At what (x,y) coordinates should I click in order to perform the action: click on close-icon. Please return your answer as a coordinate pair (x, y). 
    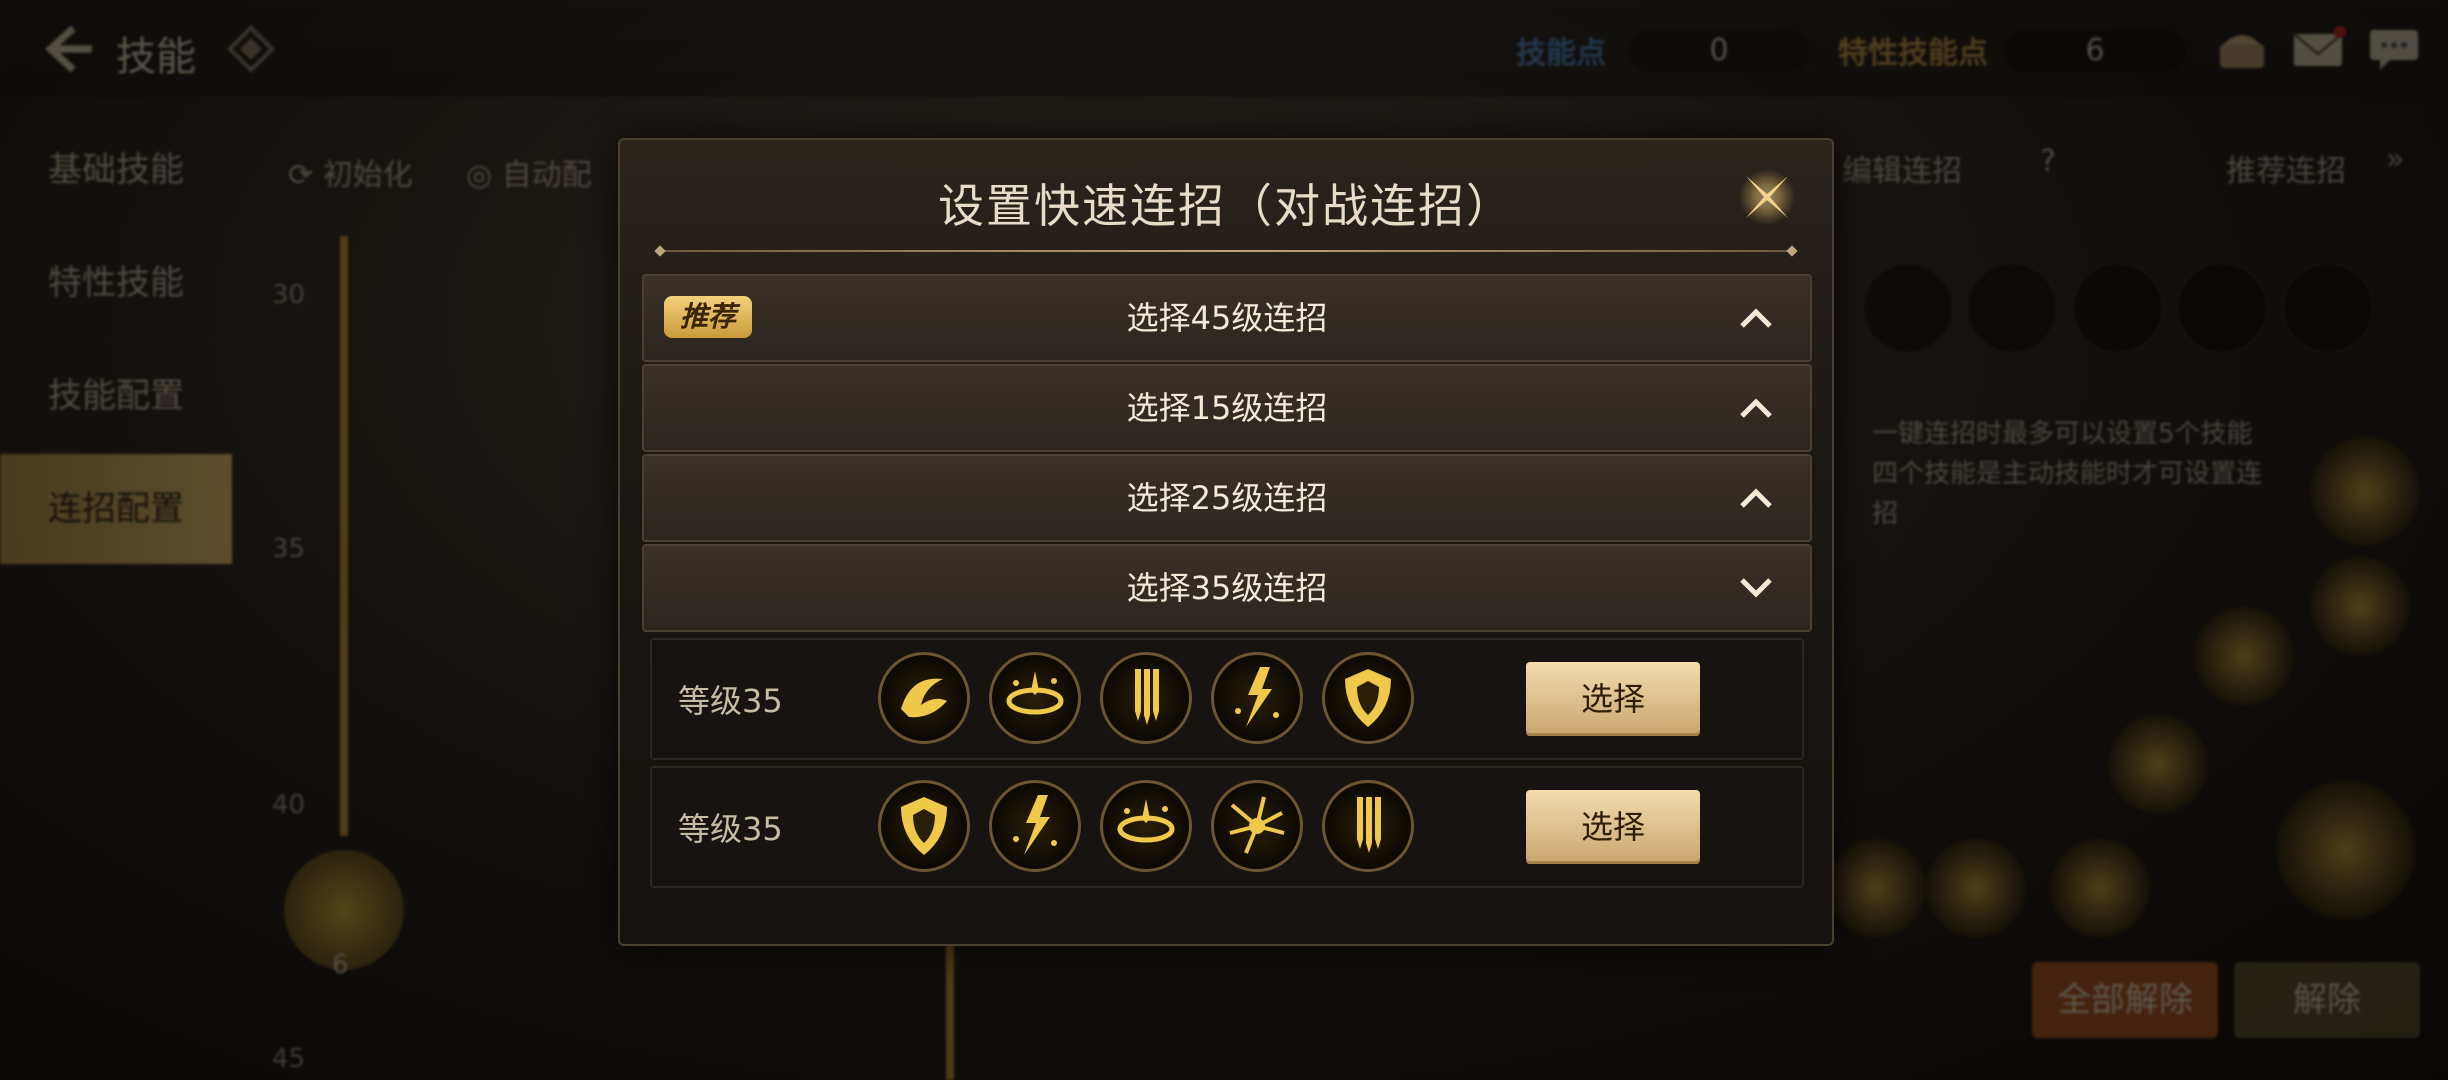
    Looking at the image, I should click on (1767, 197).